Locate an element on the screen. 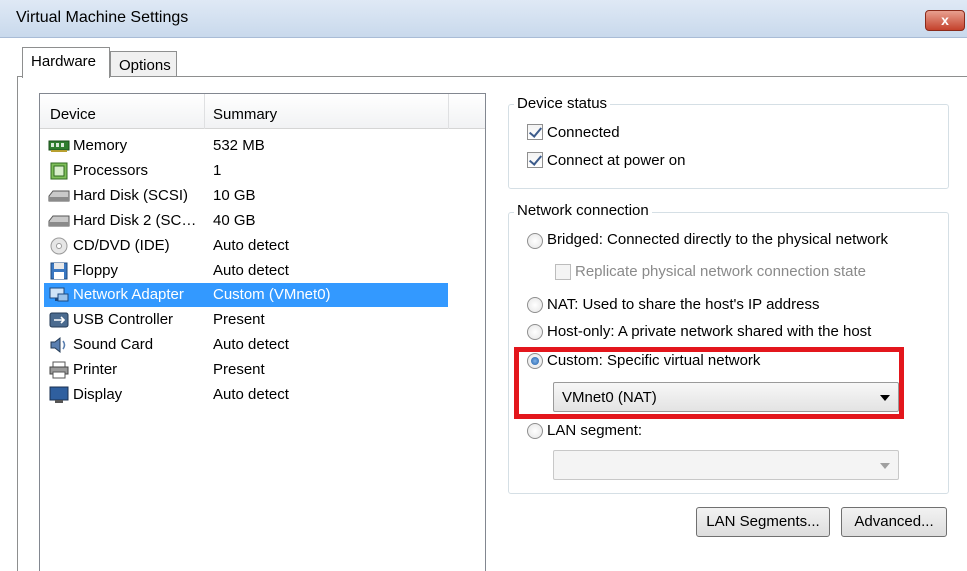  display-icon is located at coordinates (59, 394).